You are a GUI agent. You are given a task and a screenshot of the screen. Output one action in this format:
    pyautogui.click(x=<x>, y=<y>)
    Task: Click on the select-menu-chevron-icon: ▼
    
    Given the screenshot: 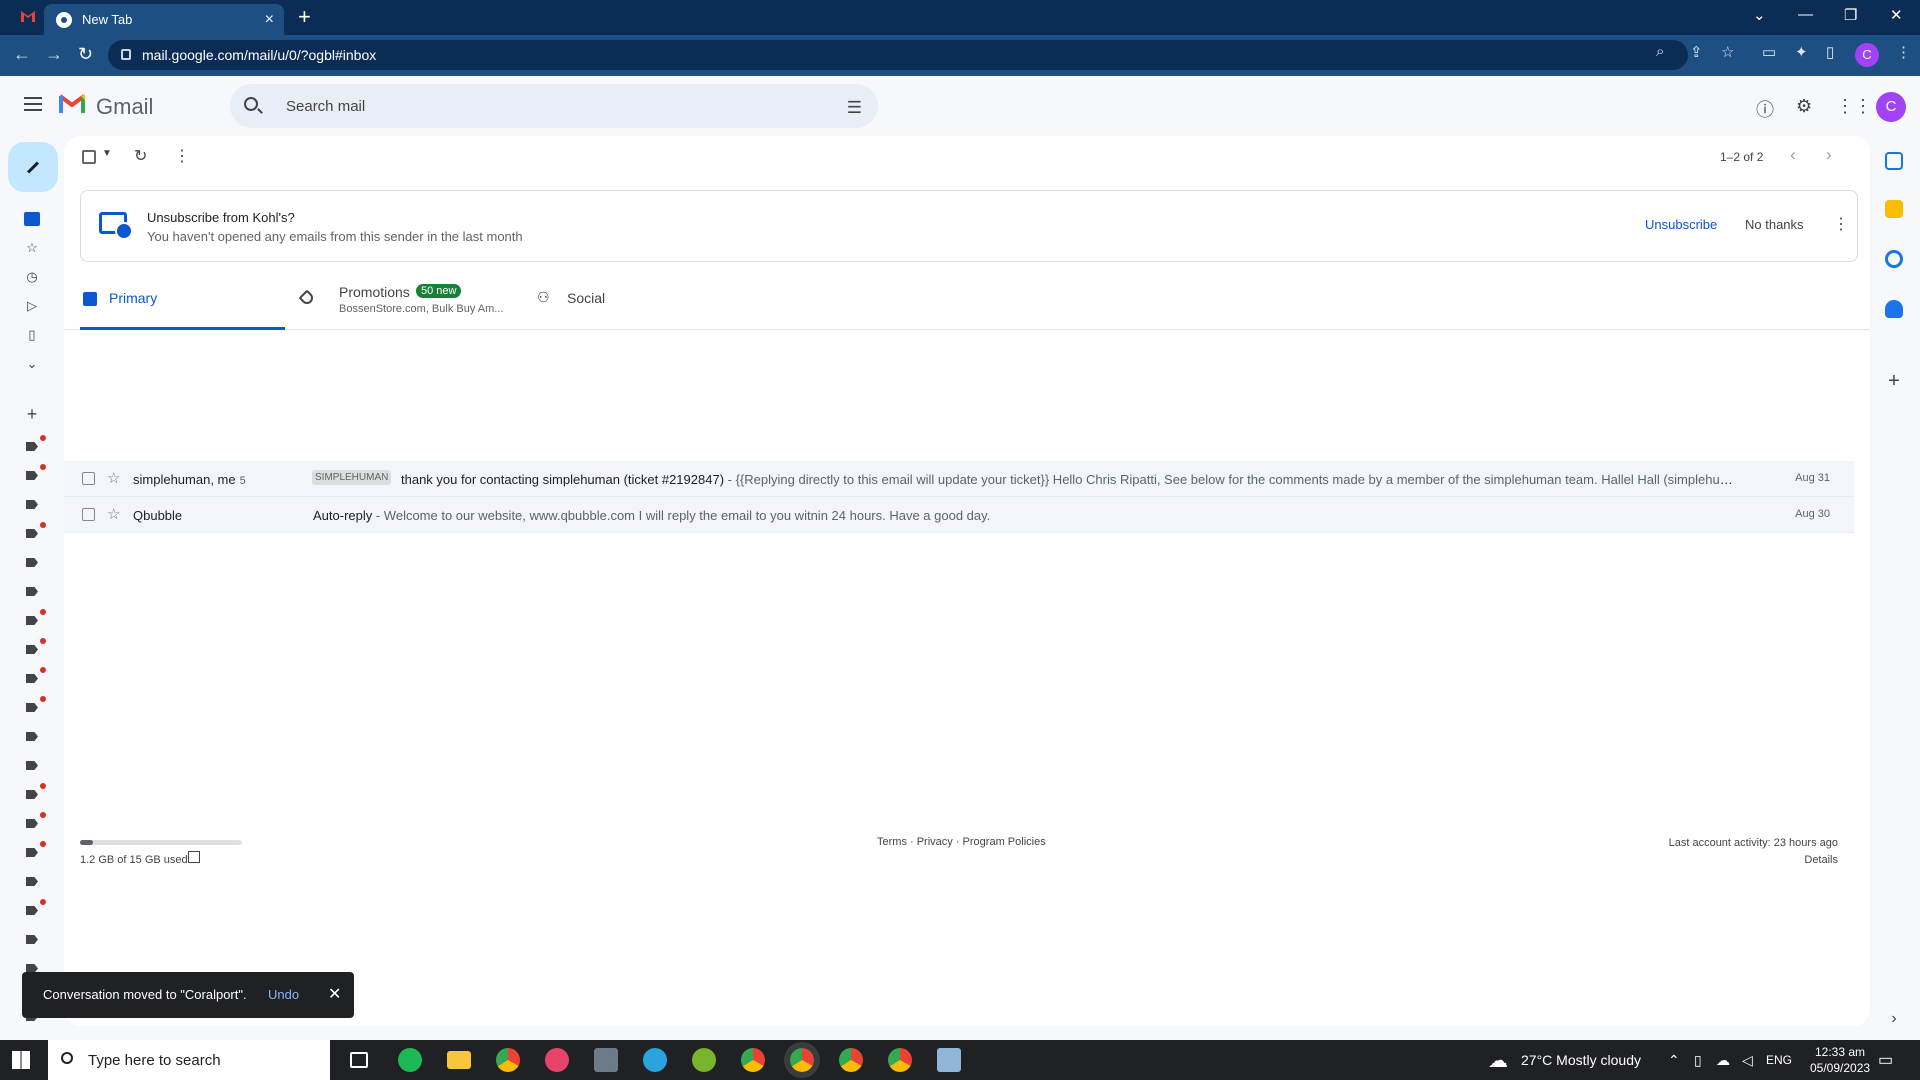 What is the action you would take?
    pyautogui.click(x=107, y=153)
    